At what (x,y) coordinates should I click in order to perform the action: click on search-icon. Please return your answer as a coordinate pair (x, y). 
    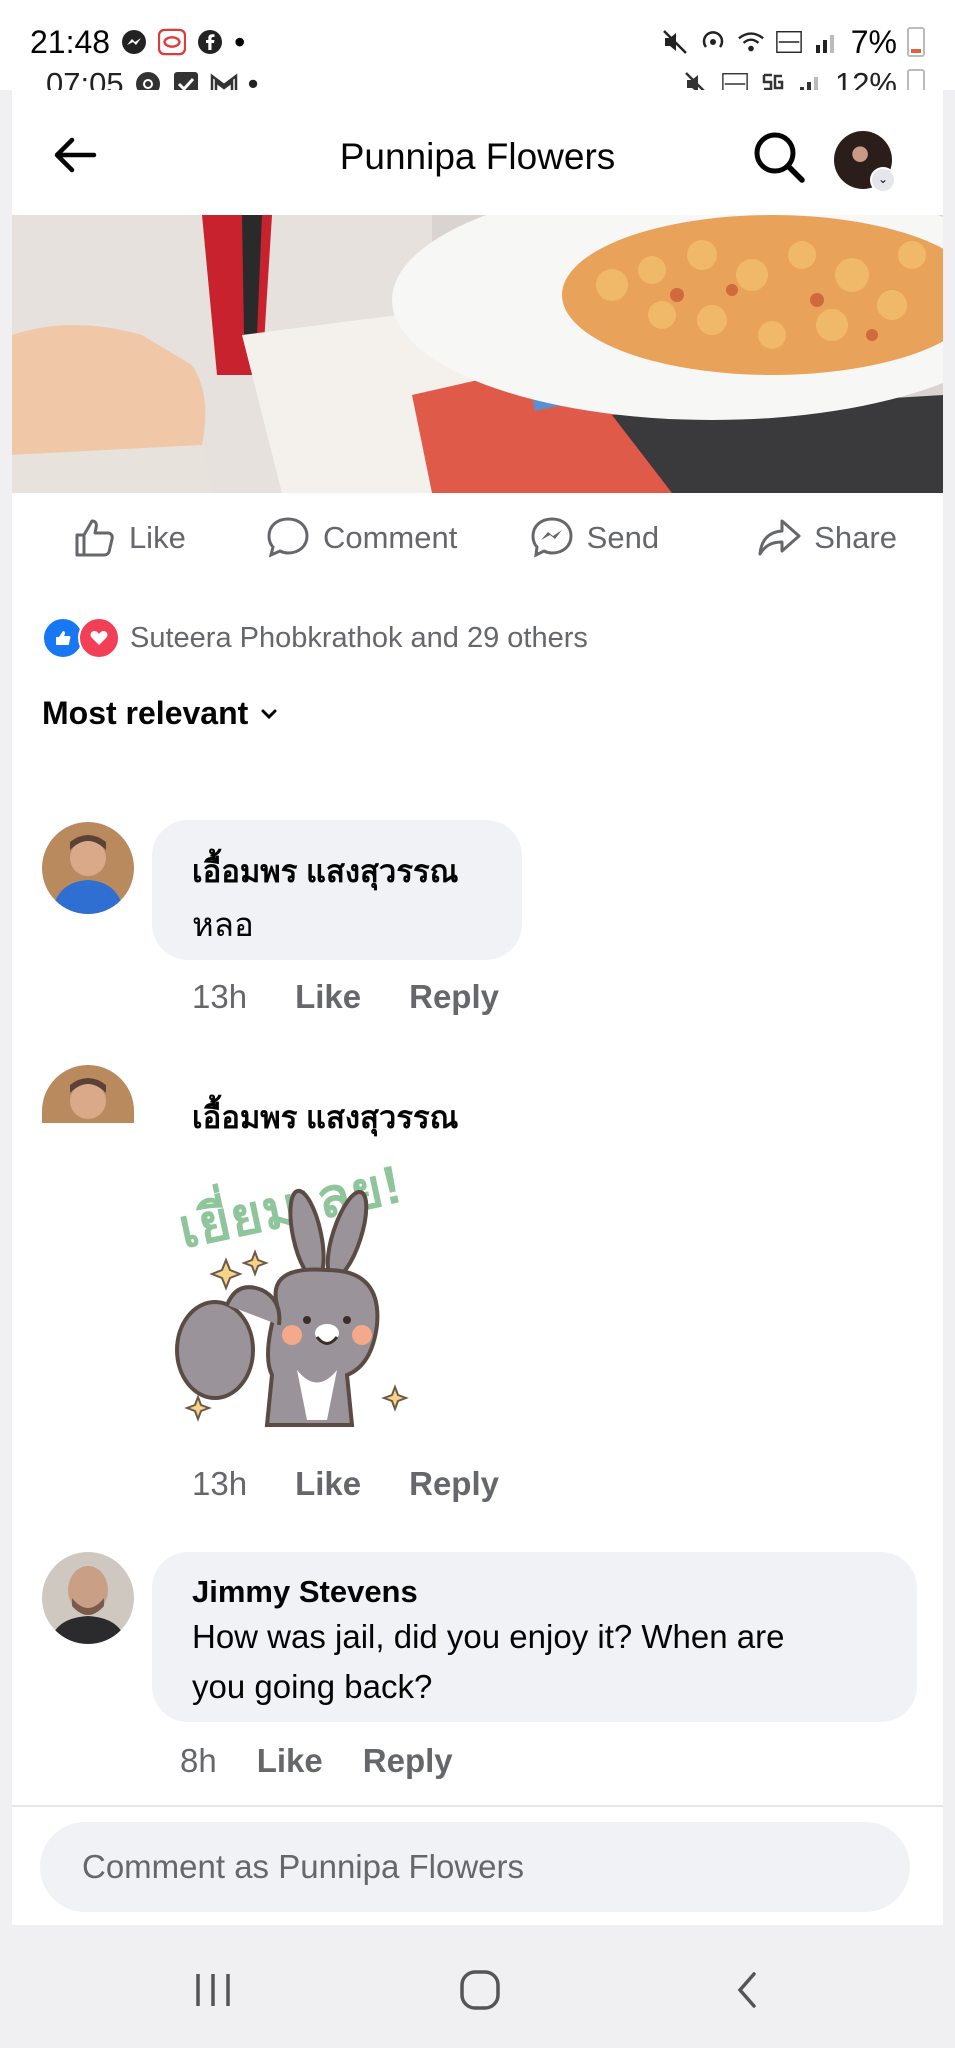
    Looking at the image, I should click on (779, 157).